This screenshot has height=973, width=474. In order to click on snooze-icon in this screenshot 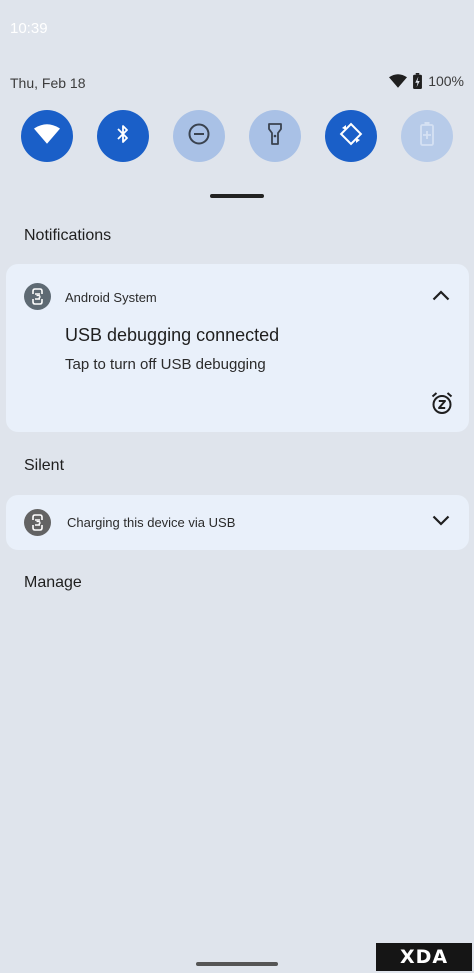, I will do `click(442, 405)`.